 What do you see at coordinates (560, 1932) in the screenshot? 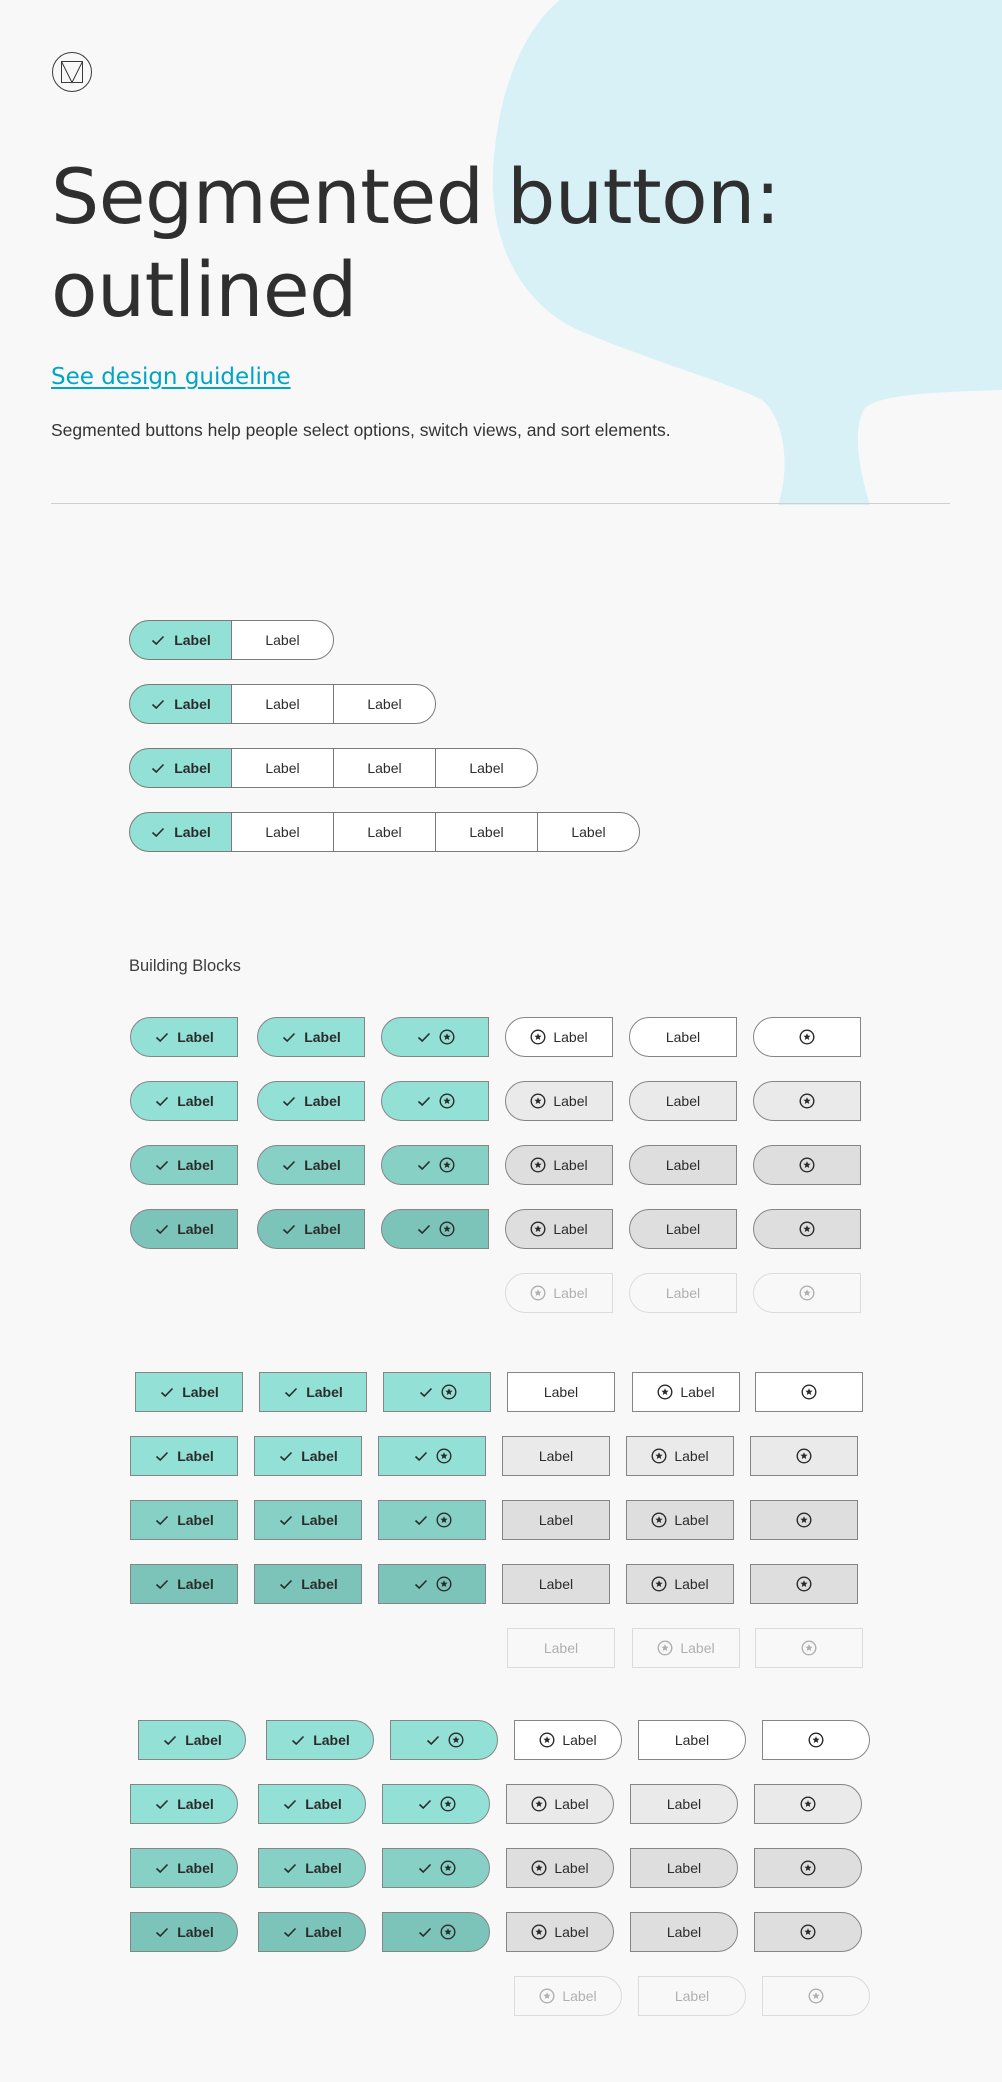
I see `right-segment-pressed-unselected-icon-label-button: Label` at bounding box center [560, 1932].